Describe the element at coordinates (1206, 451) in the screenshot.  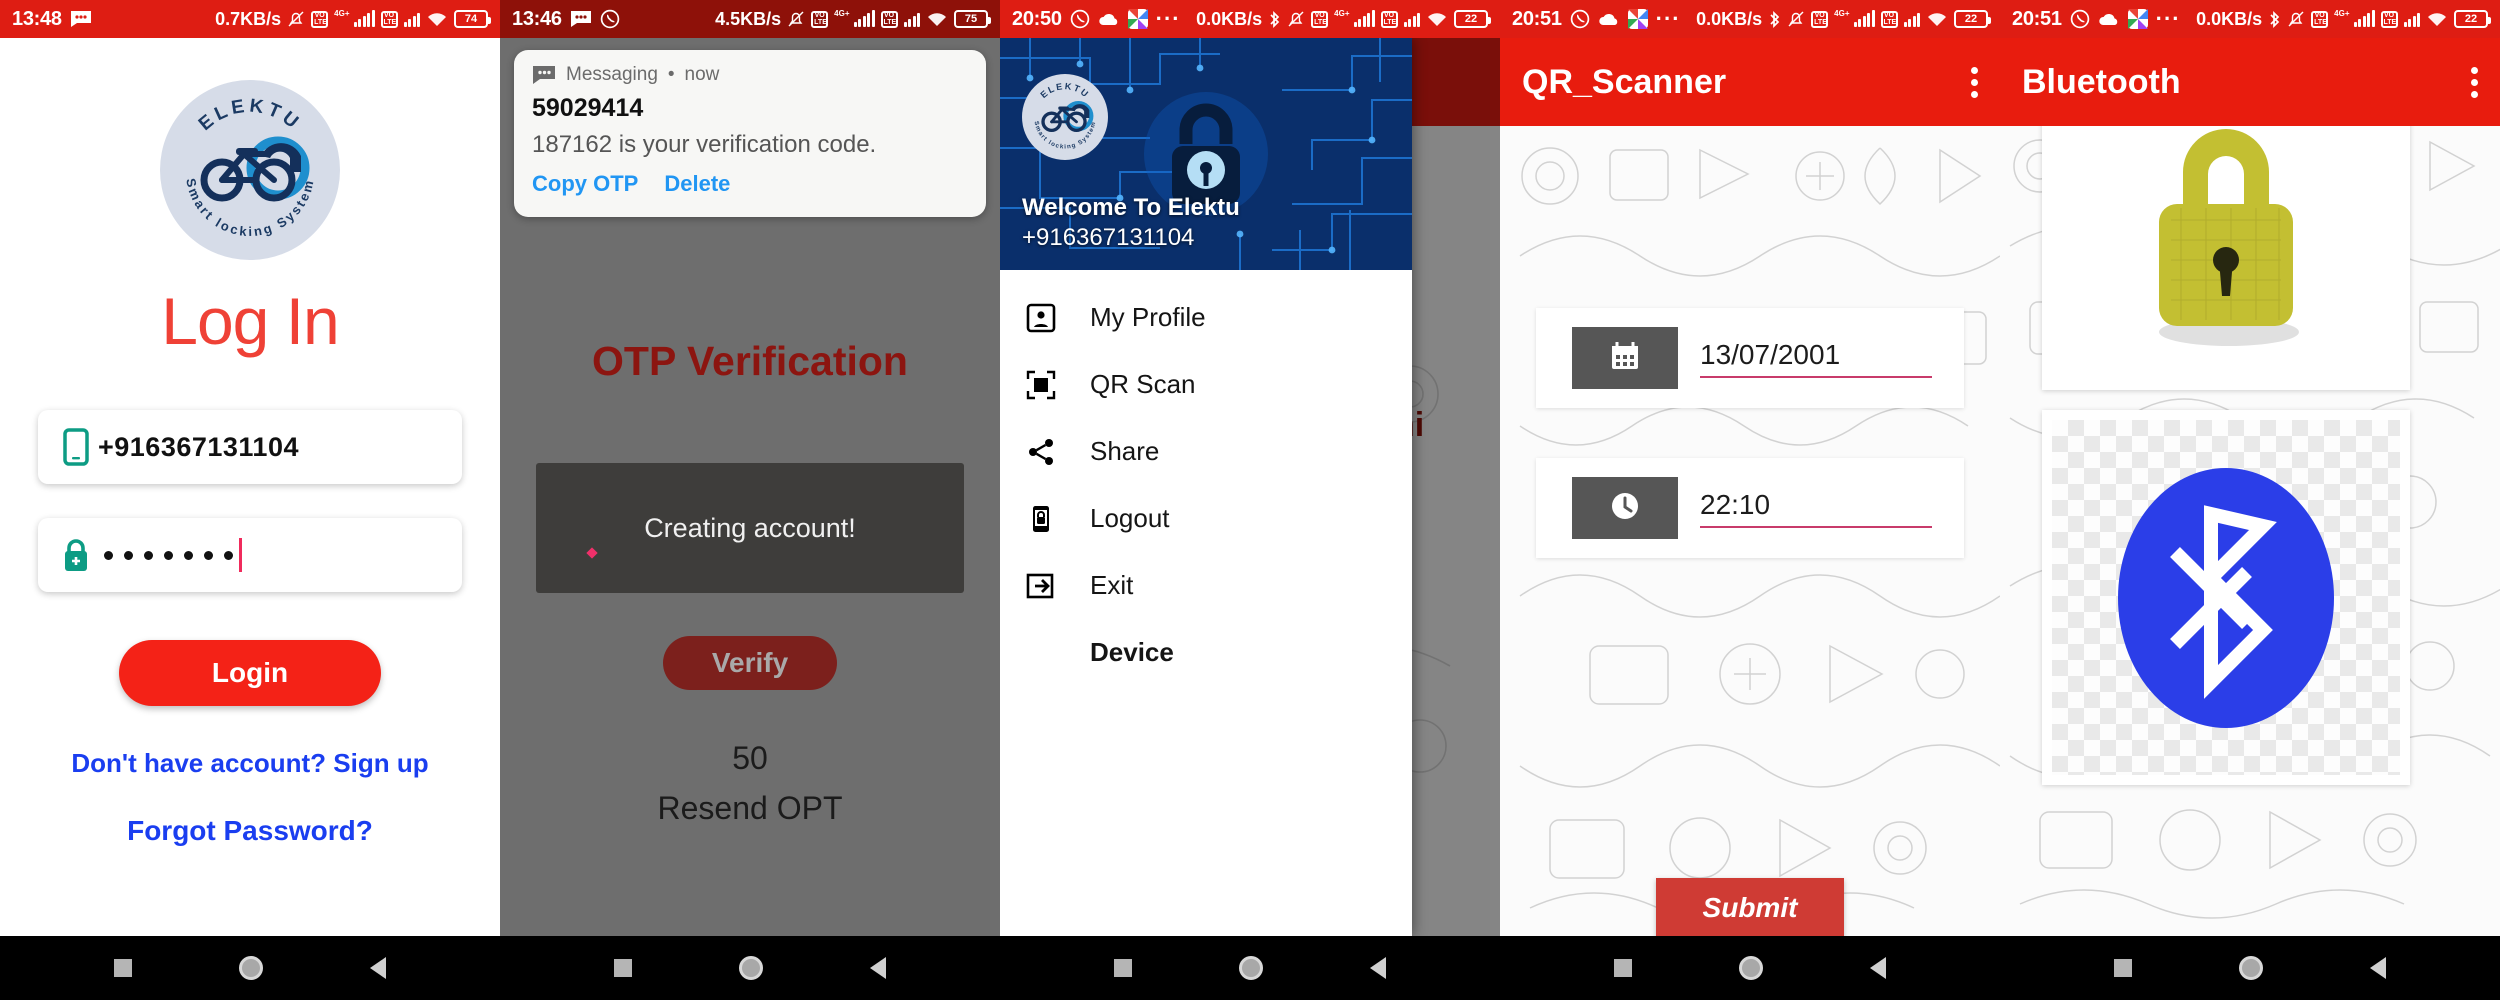
I see `drawer-item-share: Share` at that location.